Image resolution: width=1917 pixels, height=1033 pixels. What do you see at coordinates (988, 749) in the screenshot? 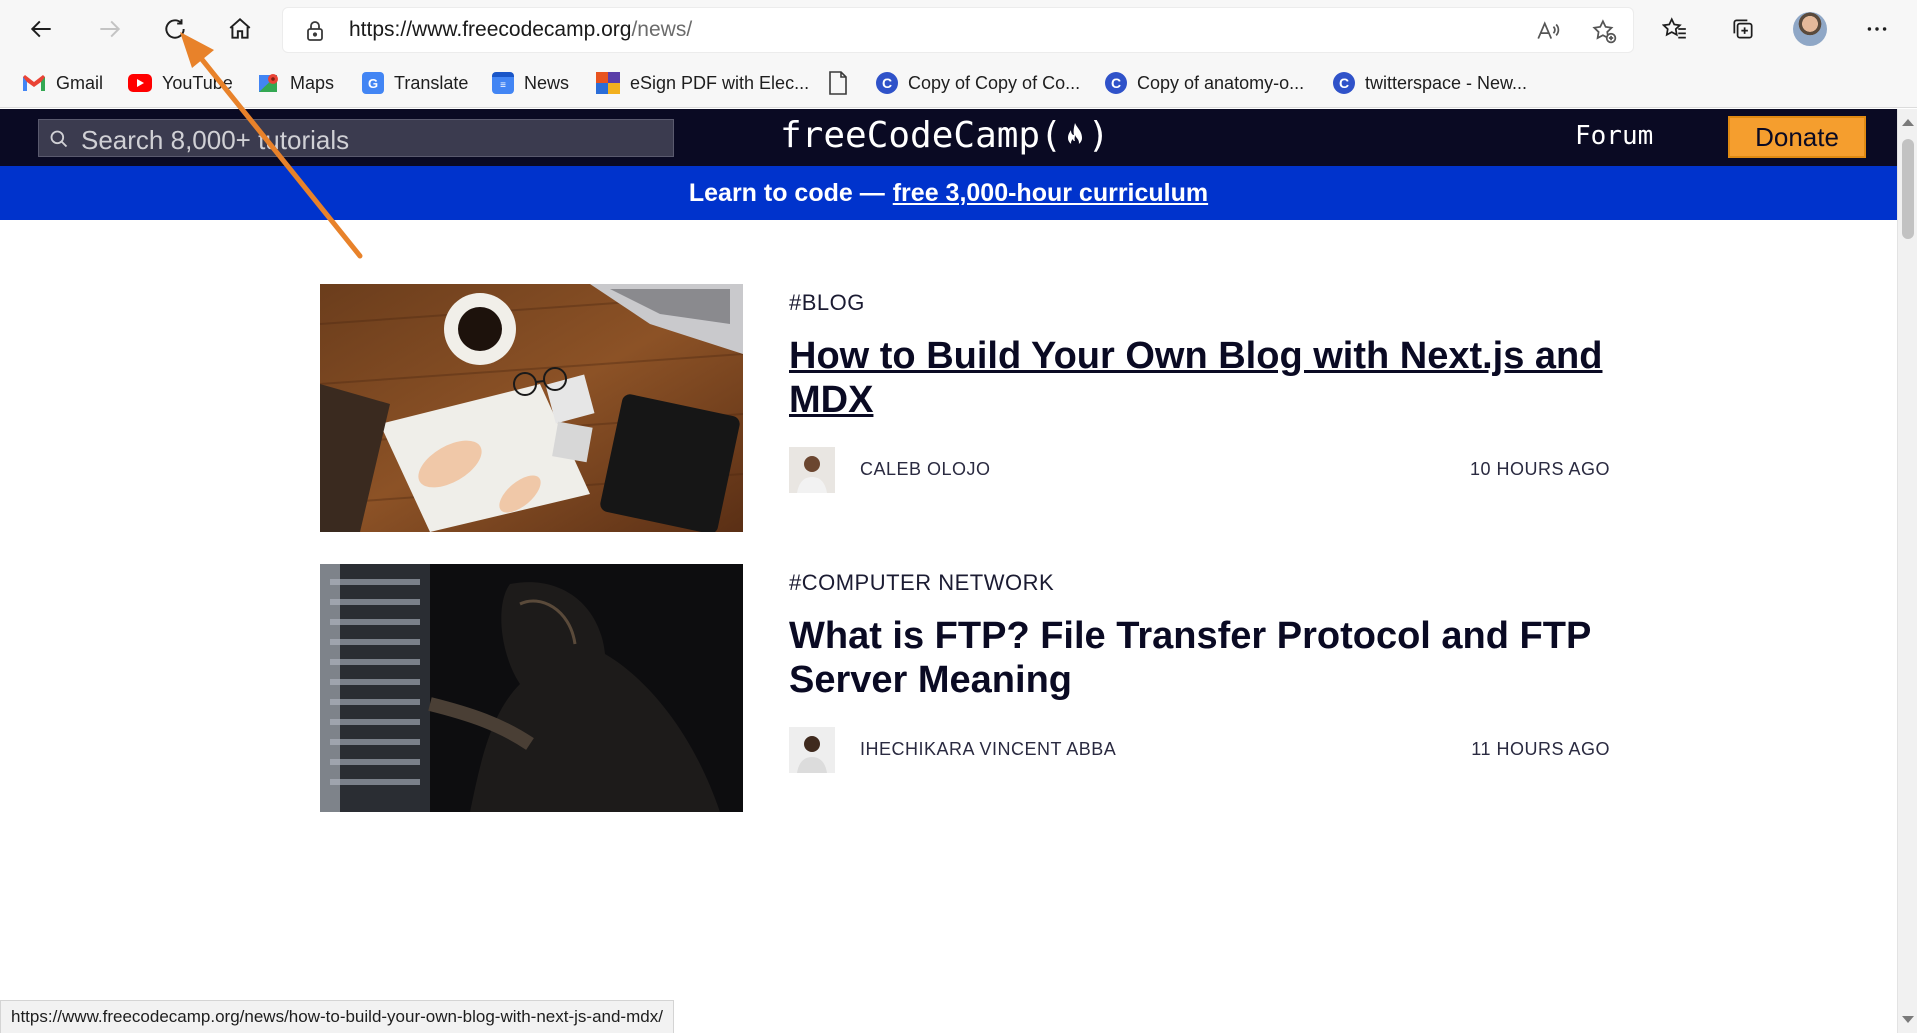
I see `post-author: IHECHIKARA VINCENT ABBA` at bounding box center [988, 749].